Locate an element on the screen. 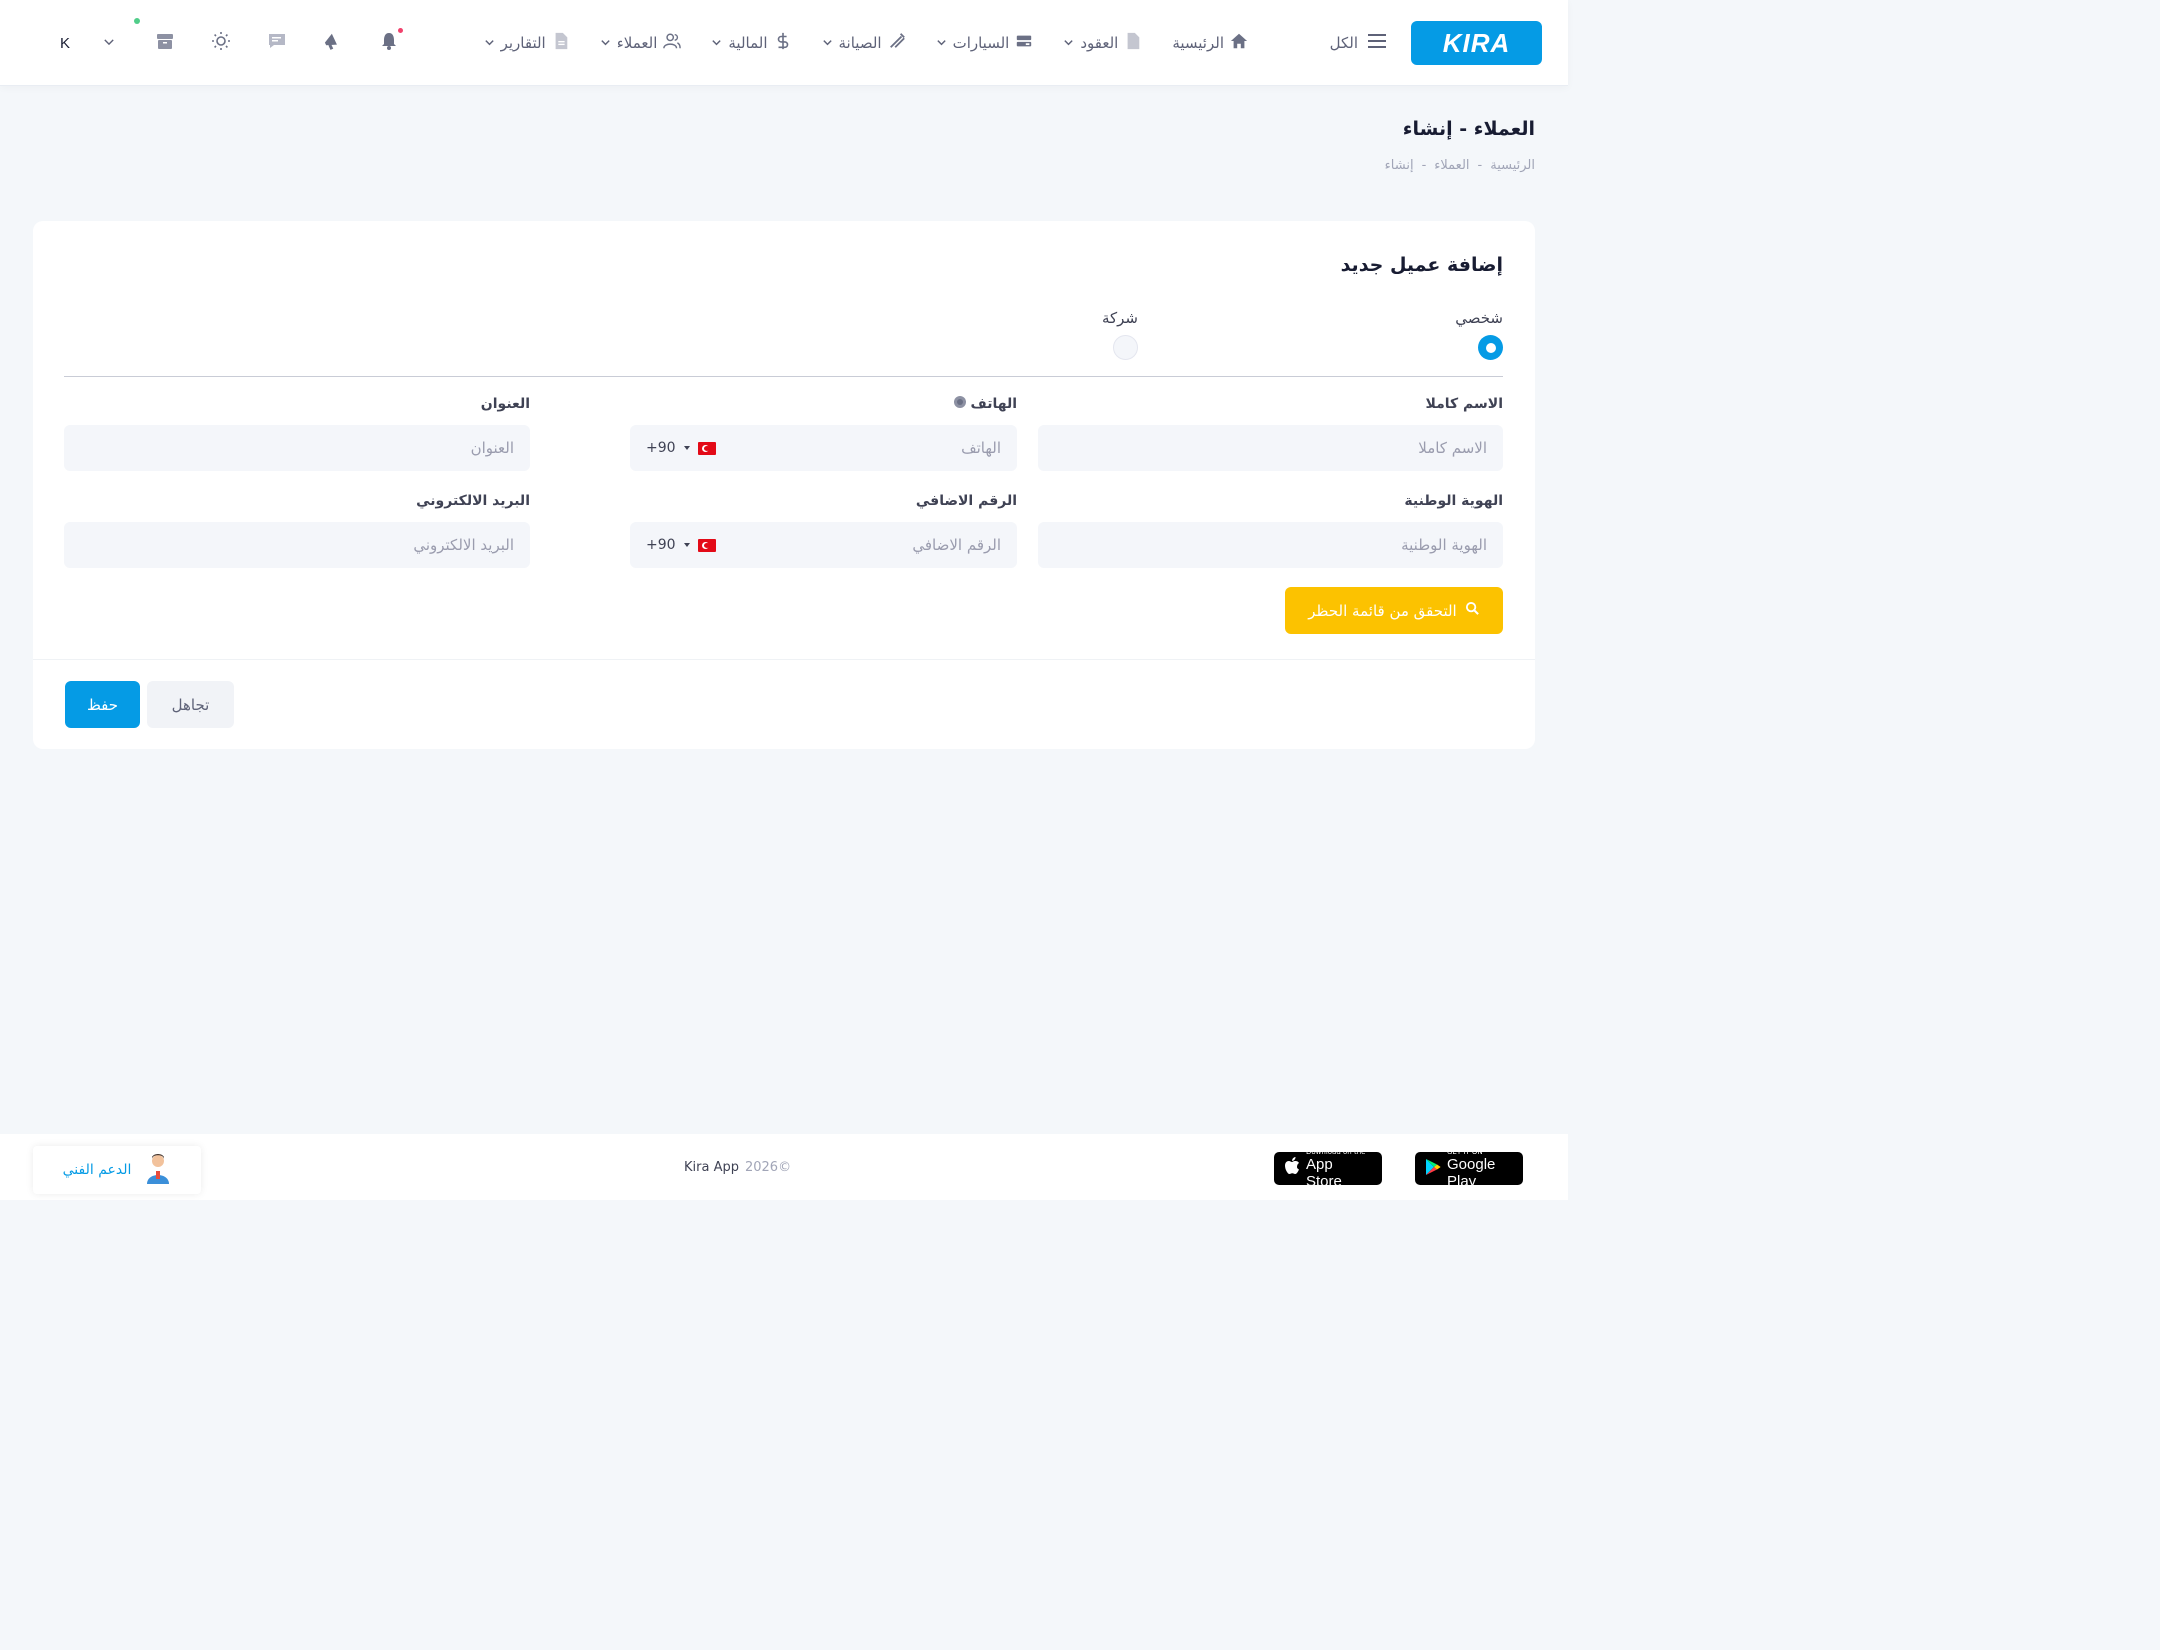  user-menu-button: K is located at coordinates (65, 43).